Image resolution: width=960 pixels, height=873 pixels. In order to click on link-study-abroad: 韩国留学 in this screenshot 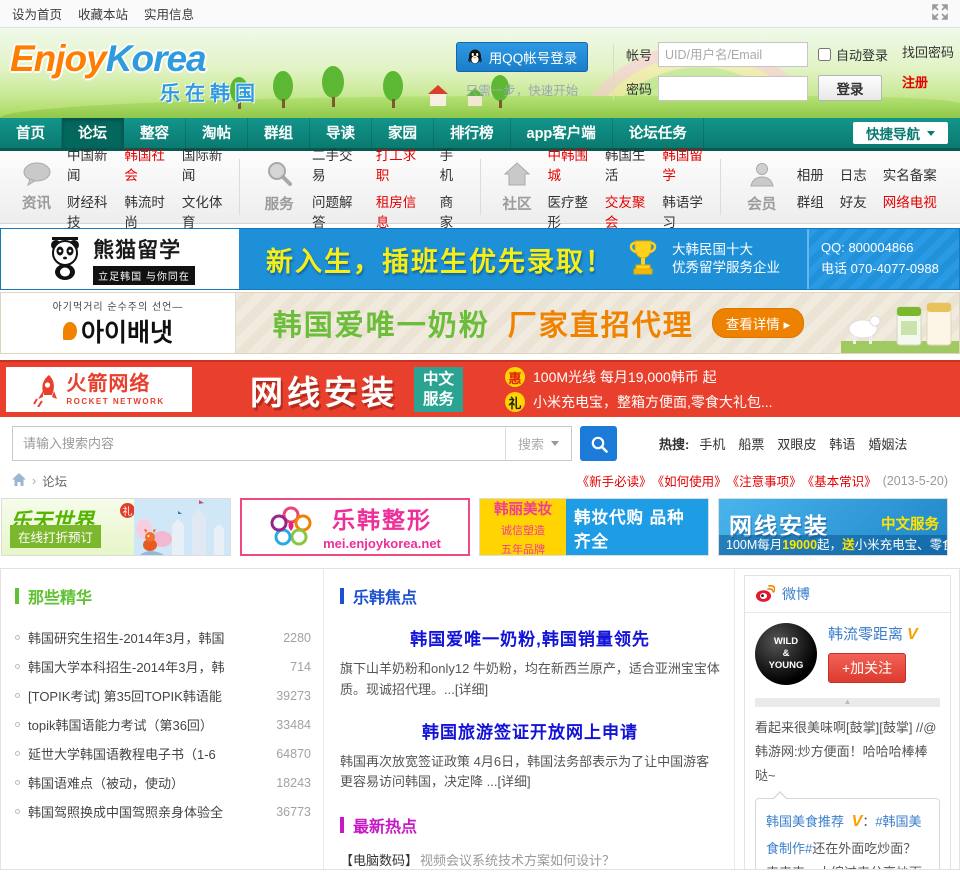, I will do `click(682, 164)`.